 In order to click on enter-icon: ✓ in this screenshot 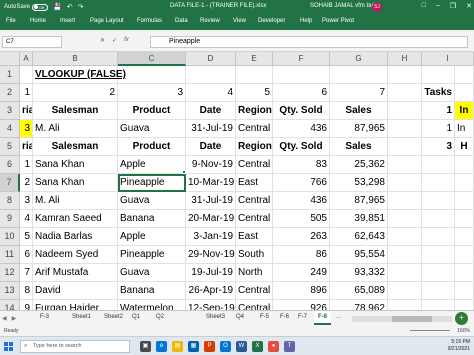, I will do `click(114, 40)`.